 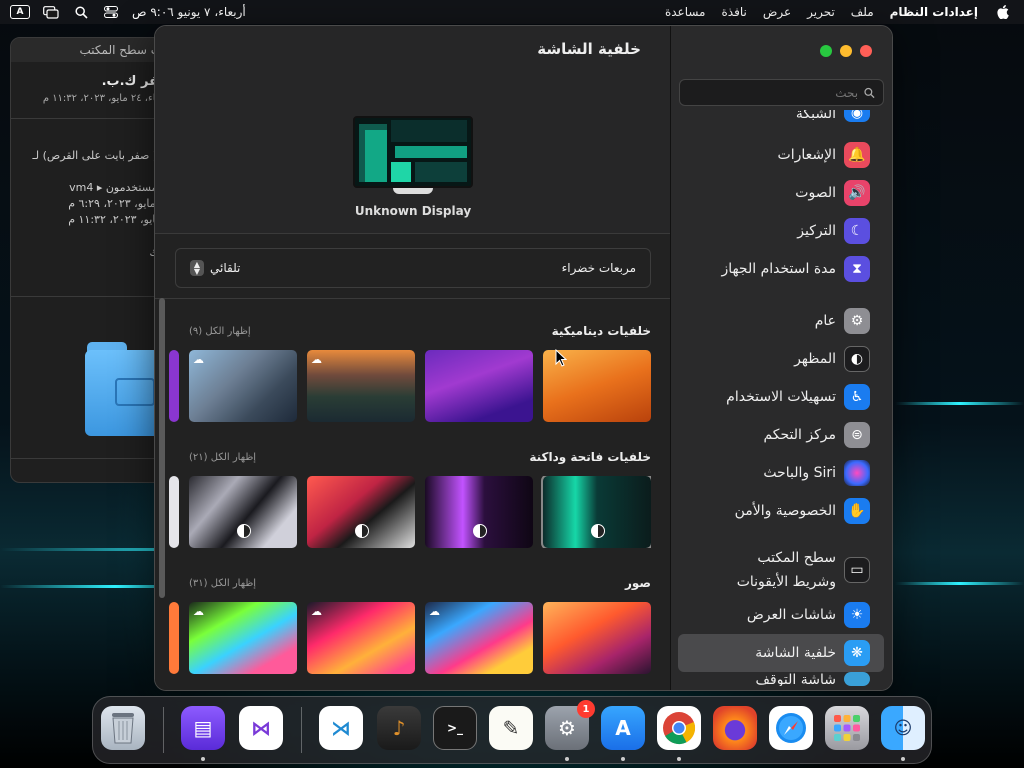 What do you see at coordinates (815, 116) in the screenshot?
I see `sidebar-item-label: الشبكة` at bounding box center [815, 116].